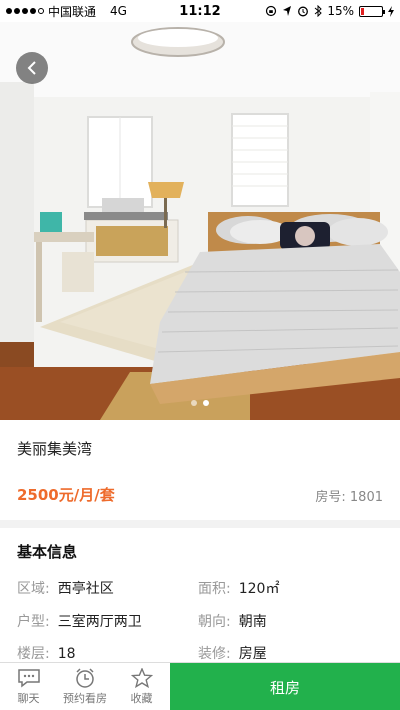 The image size is (400, 710). Describe the element at coordinates (118, 11) in the screenshot. I see `network-label: 4G` at that location.